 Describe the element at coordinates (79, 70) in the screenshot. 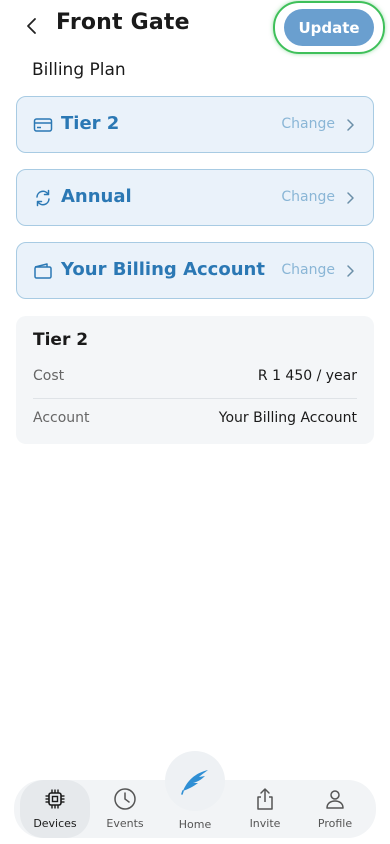

I see `section-label: Billing Plan` at that location.